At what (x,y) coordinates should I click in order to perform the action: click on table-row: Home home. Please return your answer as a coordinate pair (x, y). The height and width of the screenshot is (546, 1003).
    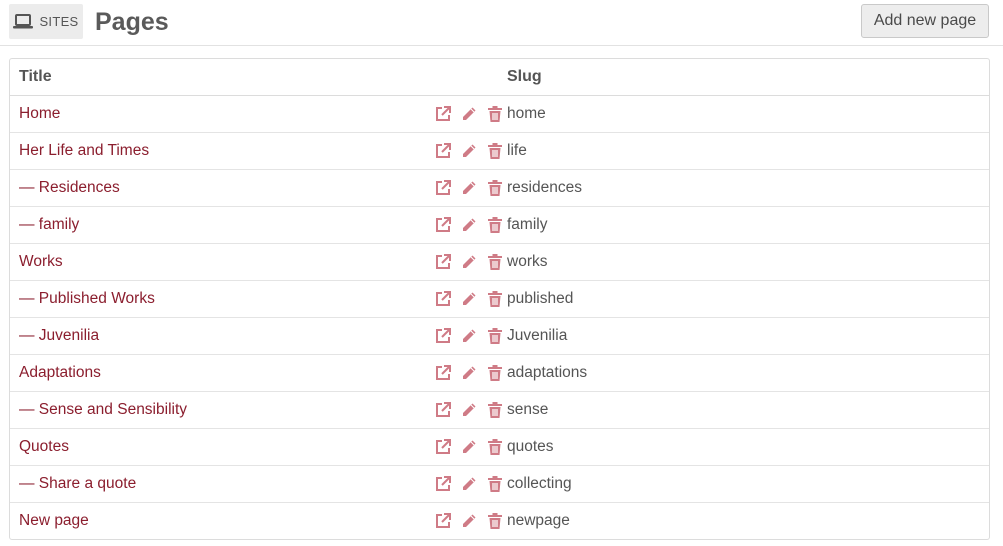
    Looking at the image, I should click on (499, 114).